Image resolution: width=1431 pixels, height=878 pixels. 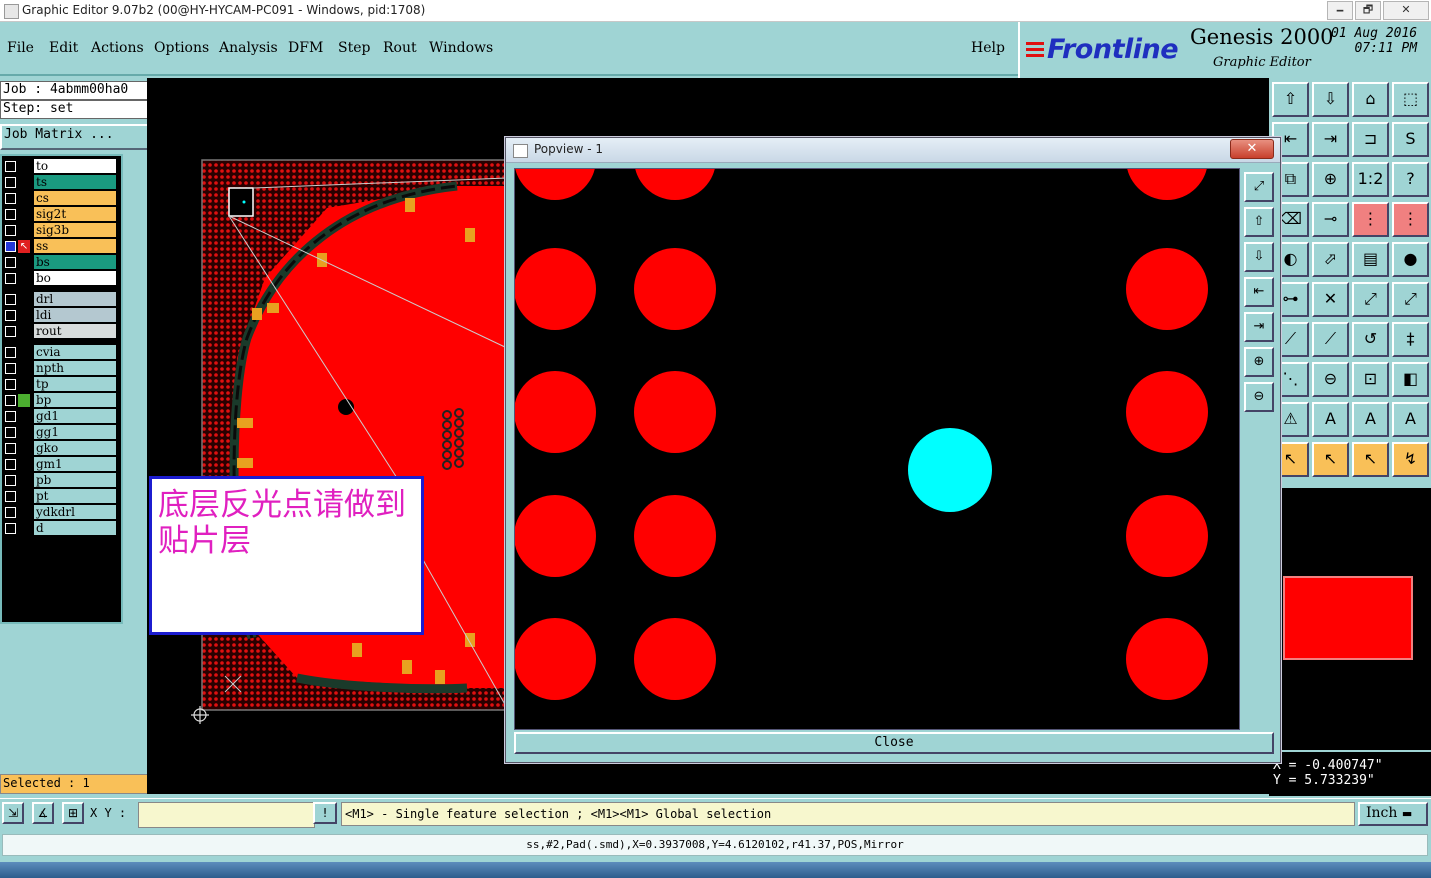 What do you see at coordinates (1410, 459) in the screenshot?
I see `connect-tool-icon: ↯` at bounding box center [1410, 459].